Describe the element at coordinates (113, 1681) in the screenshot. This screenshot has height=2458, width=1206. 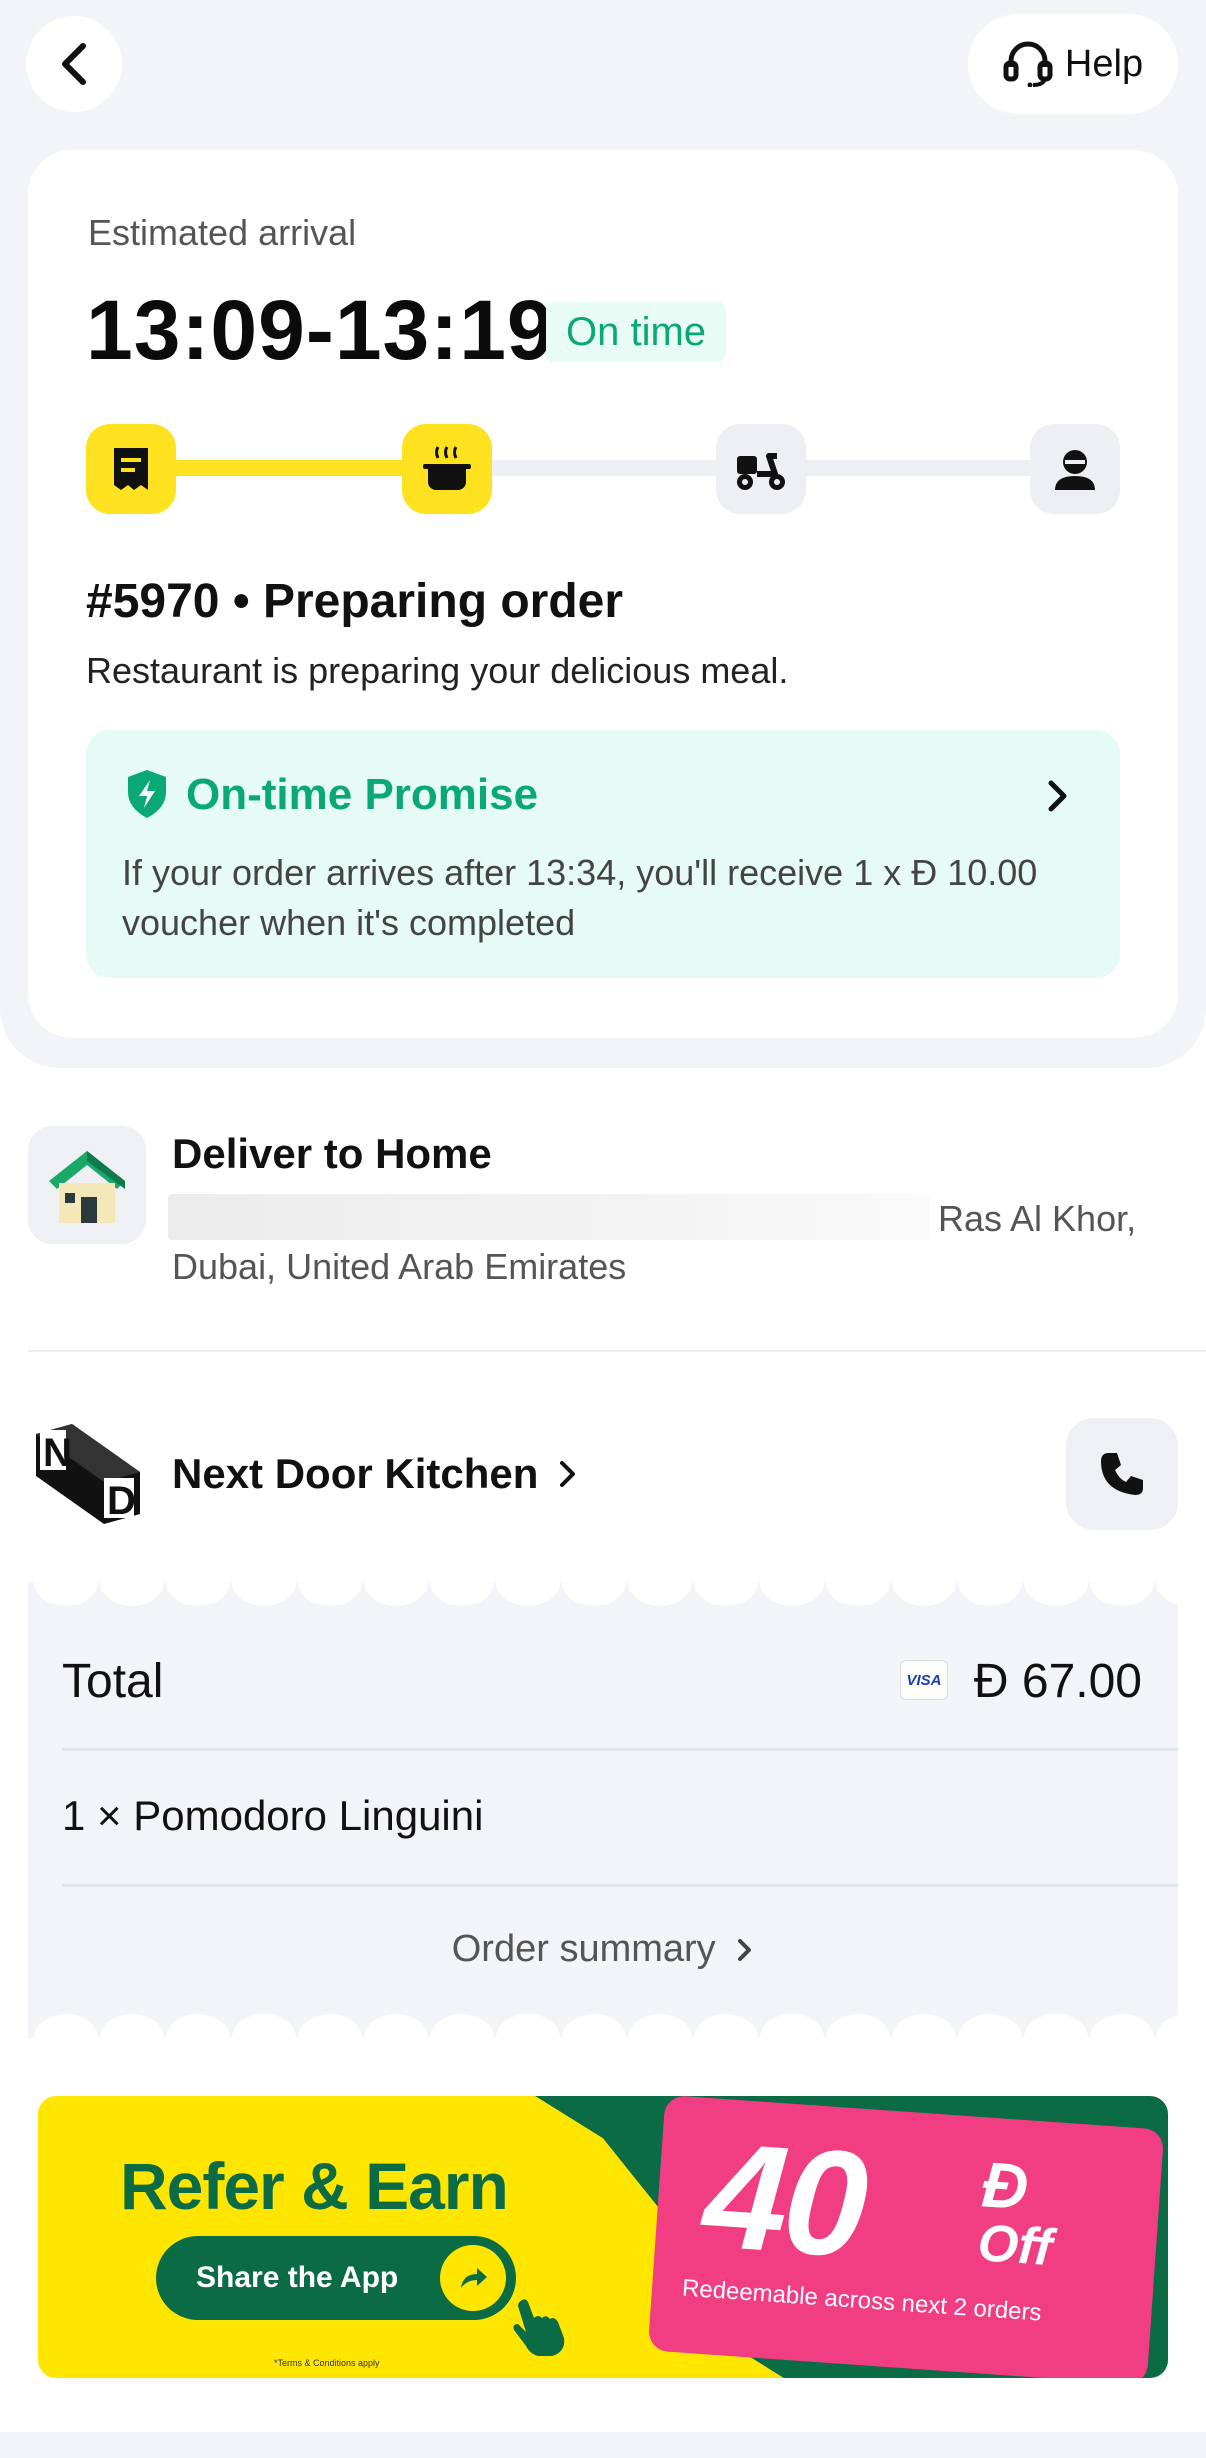
I see `total-label: Total` at that location.